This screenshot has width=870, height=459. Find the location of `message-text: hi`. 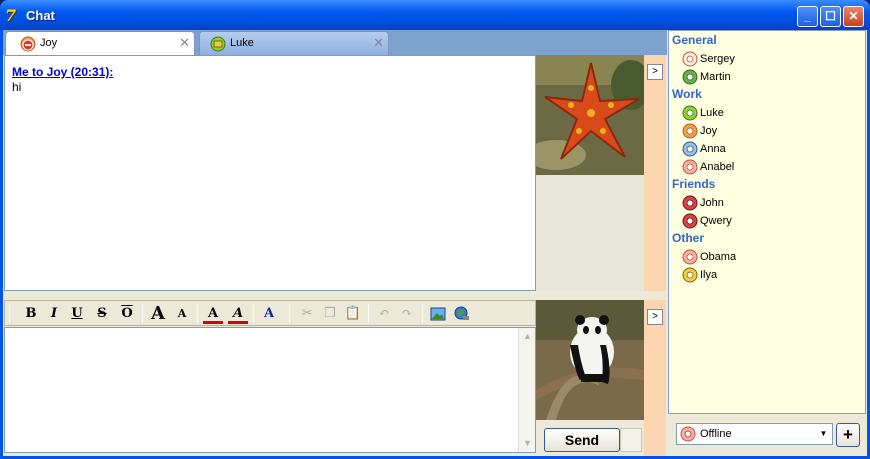

message-text: hi is located at coordinates (17, 87).